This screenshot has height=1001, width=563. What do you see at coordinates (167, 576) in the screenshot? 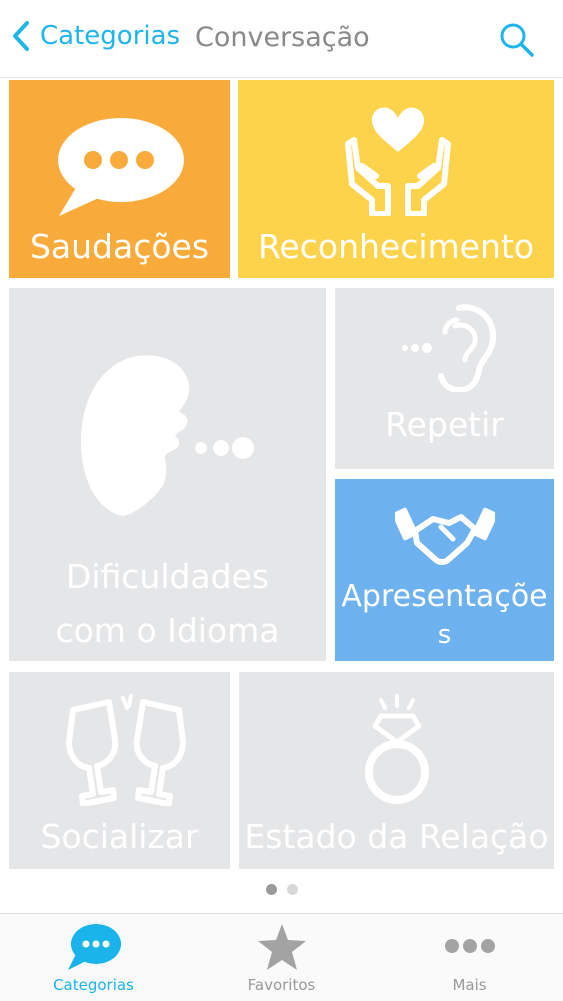
I see `tile-label-line1: Dificuldades` at bounding box center [167, 576].